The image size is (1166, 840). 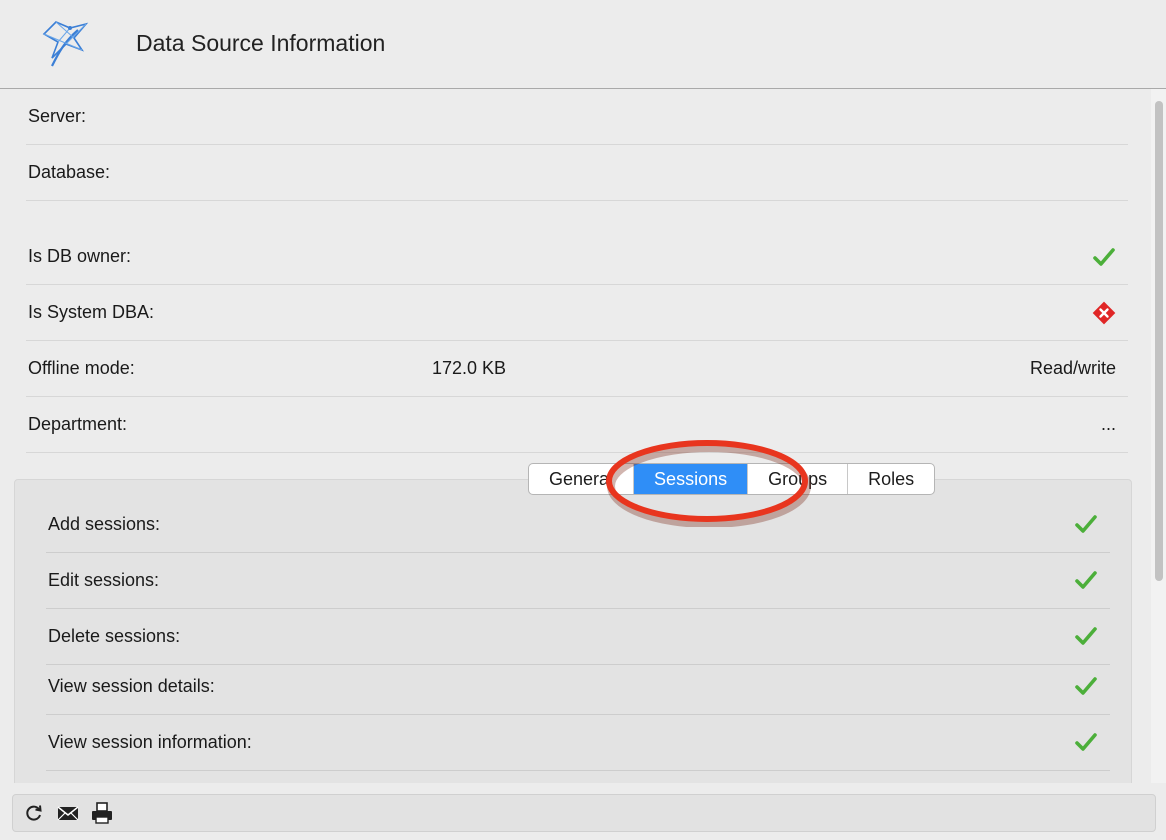 What do you see at coordinates (798, 479) in the screenshot?
I see `tab-groups: Groups` at bounding box center [798, 479].